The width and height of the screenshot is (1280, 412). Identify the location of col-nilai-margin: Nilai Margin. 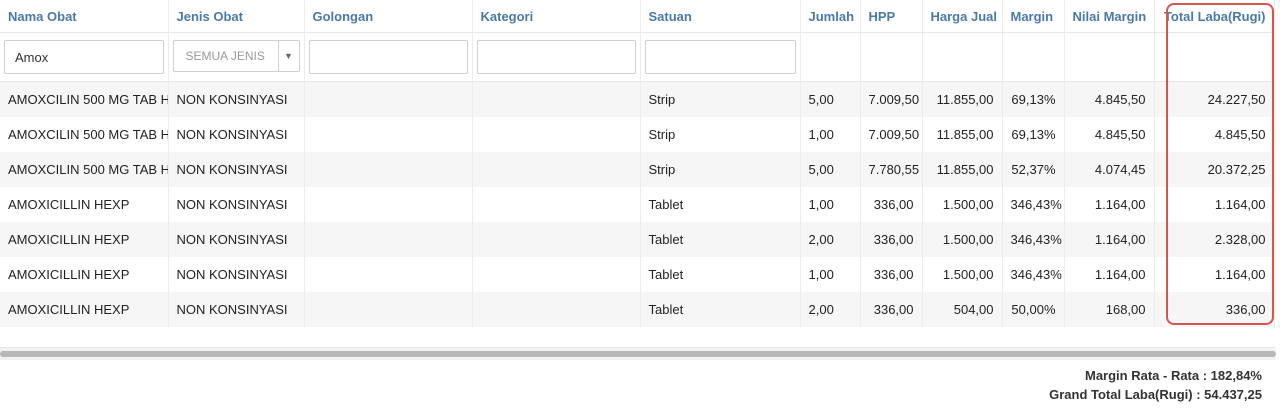
(1109, 16).